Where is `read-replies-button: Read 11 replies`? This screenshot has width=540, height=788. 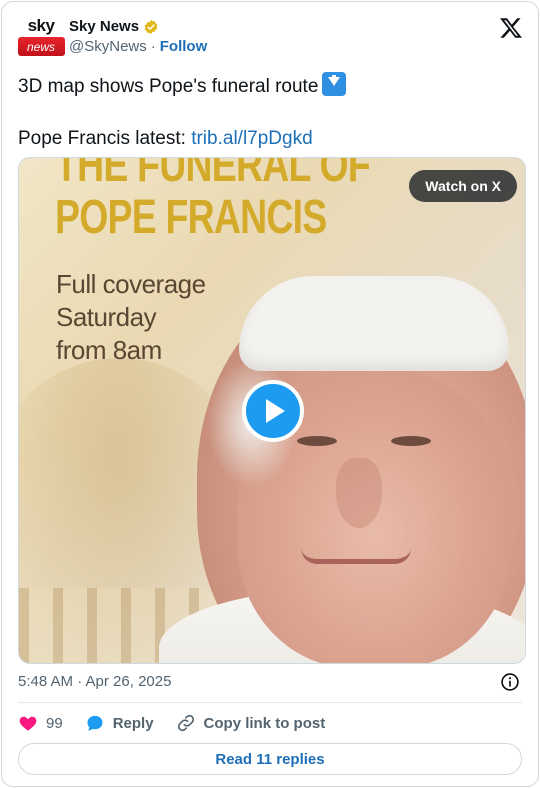
read-replies-button: Read 11 replies is located at coordinates (270, 759).